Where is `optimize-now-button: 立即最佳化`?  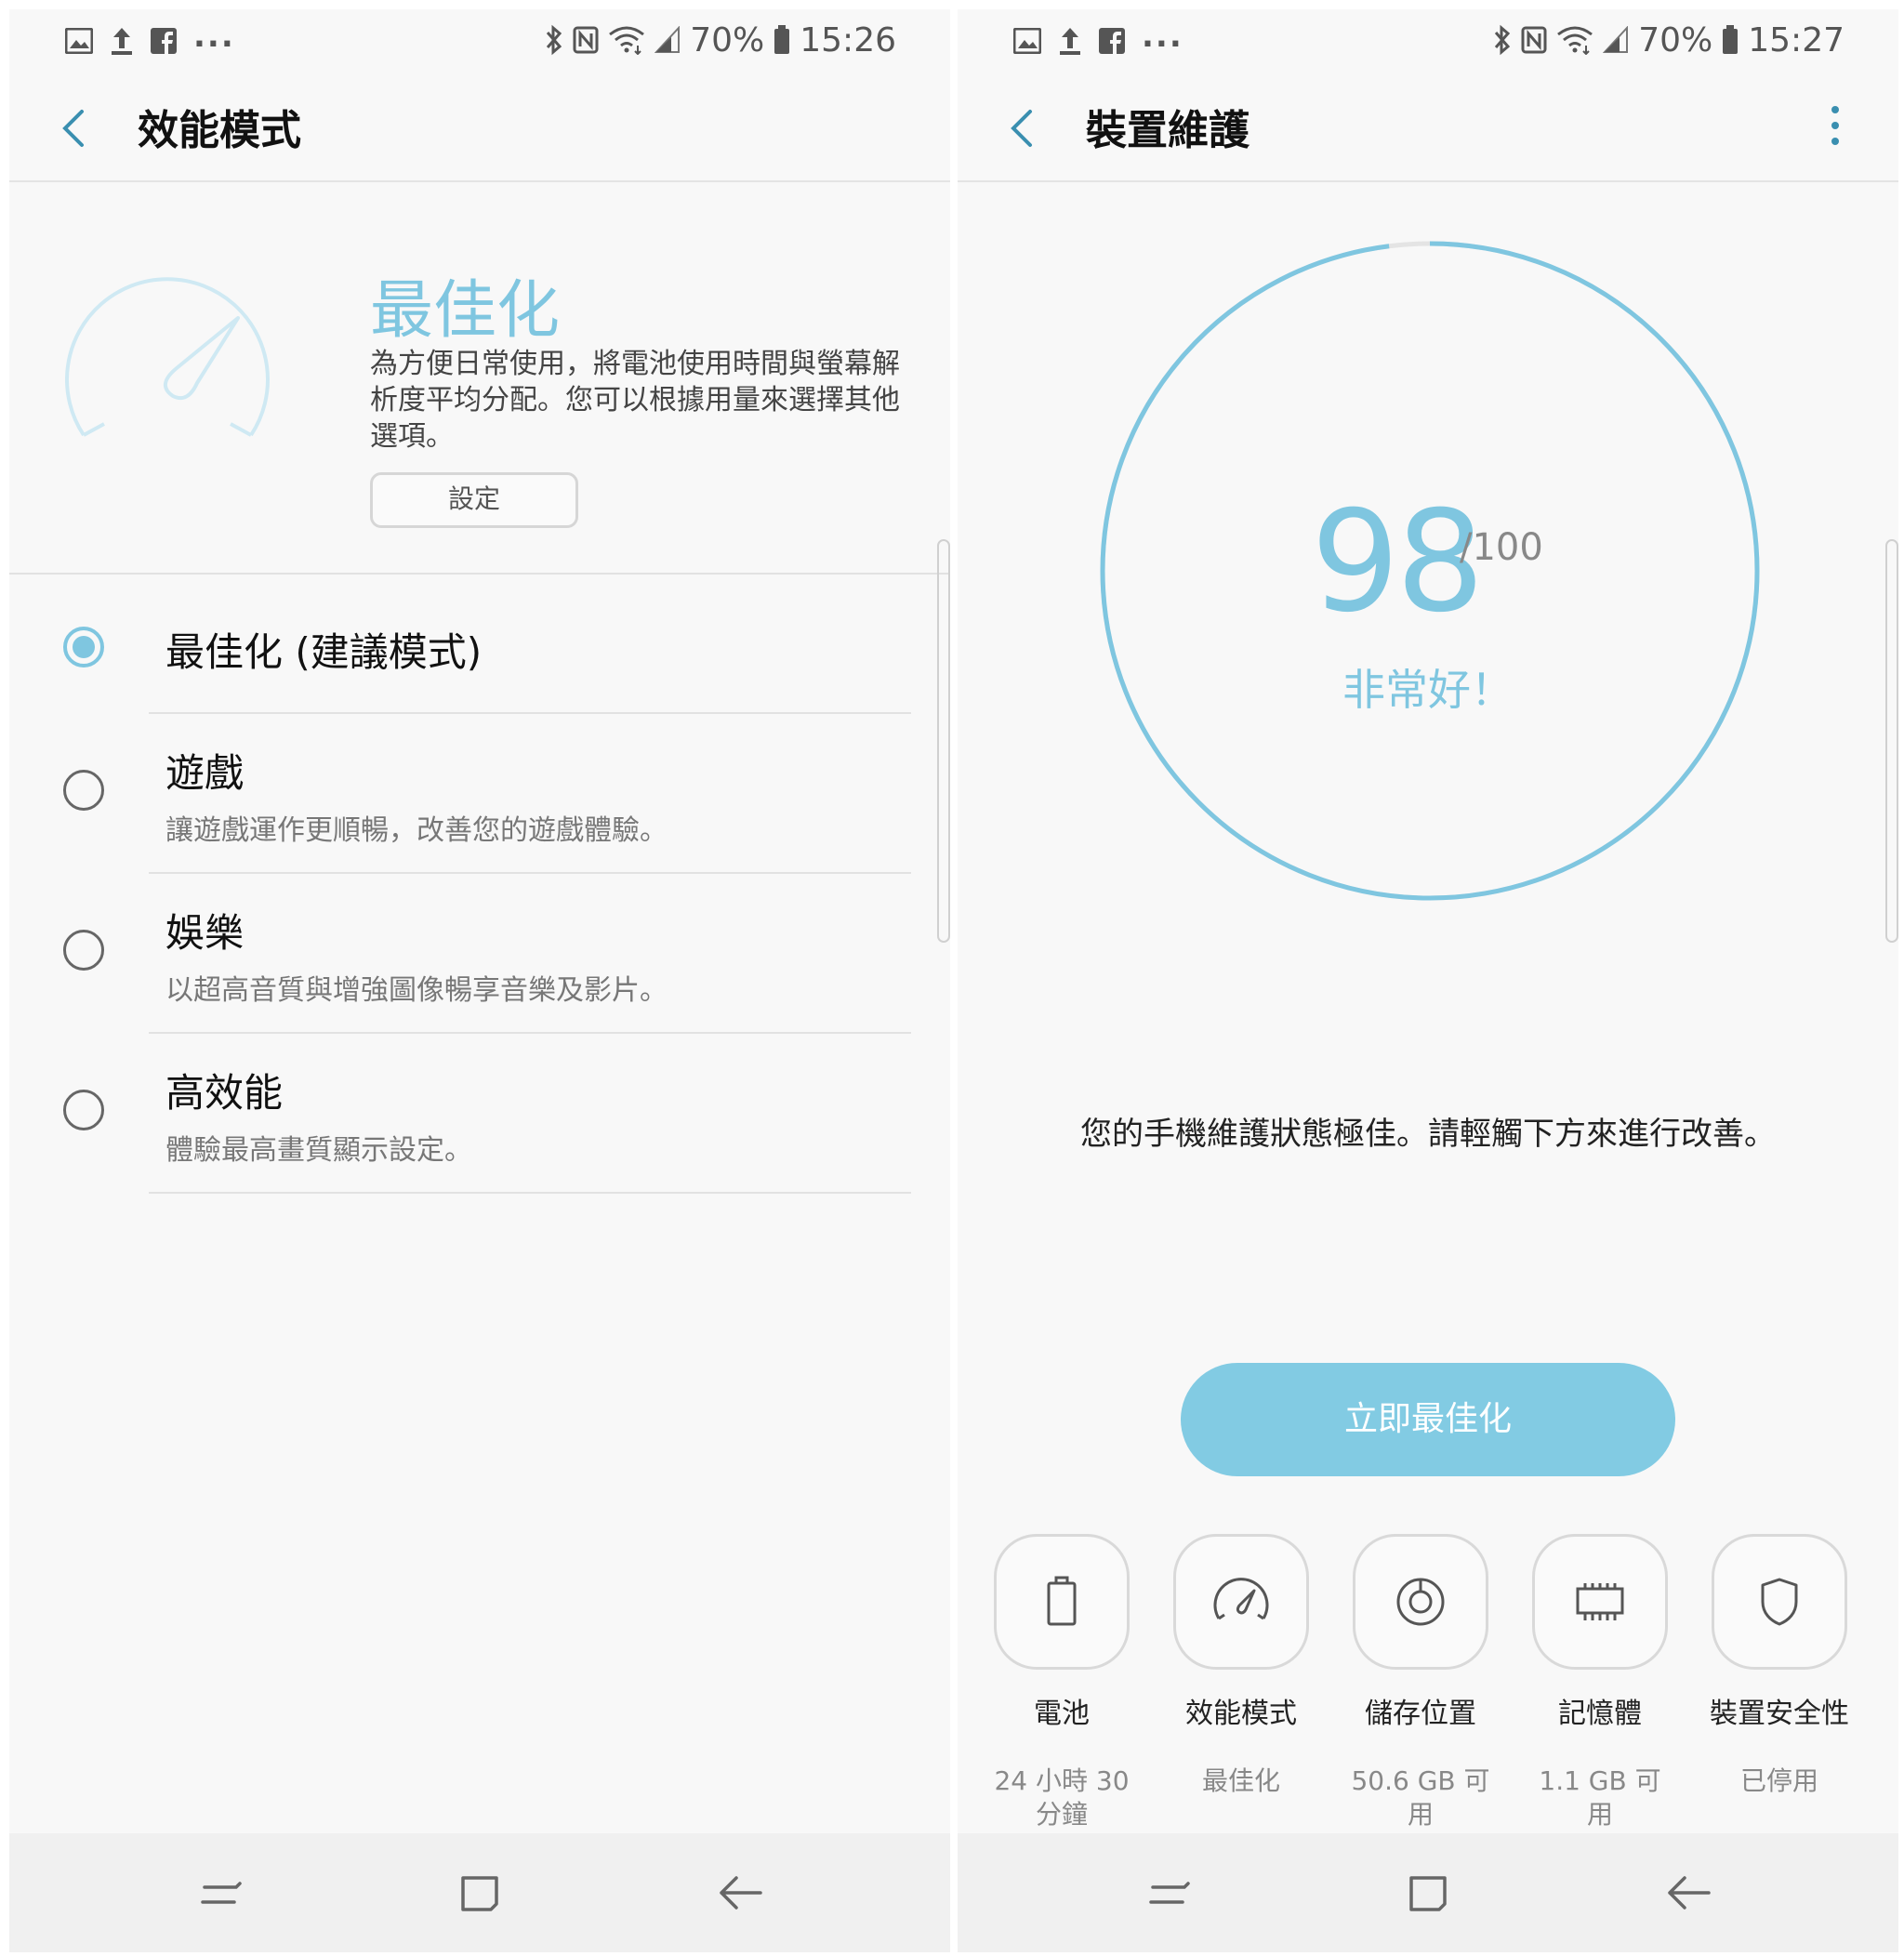
optimize-now-button: 立即最佳化 is located at coordinates (1428, 1420).